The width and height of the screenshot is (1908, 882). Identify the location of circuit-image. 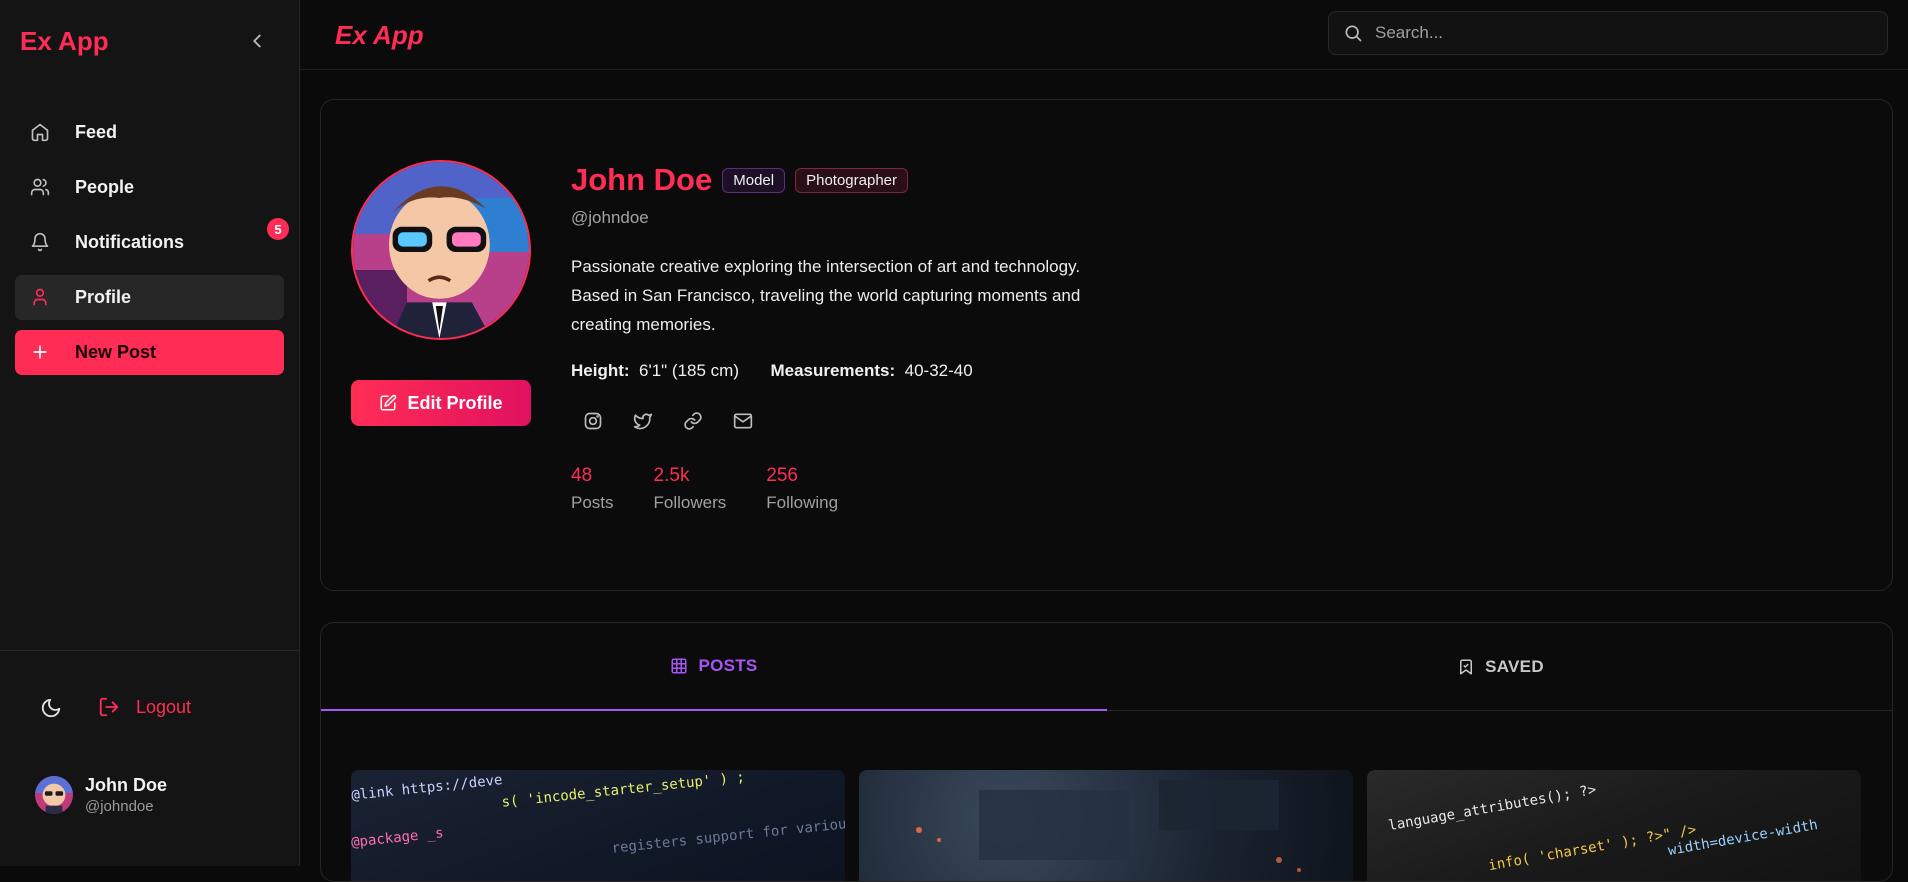
(1108, 826).